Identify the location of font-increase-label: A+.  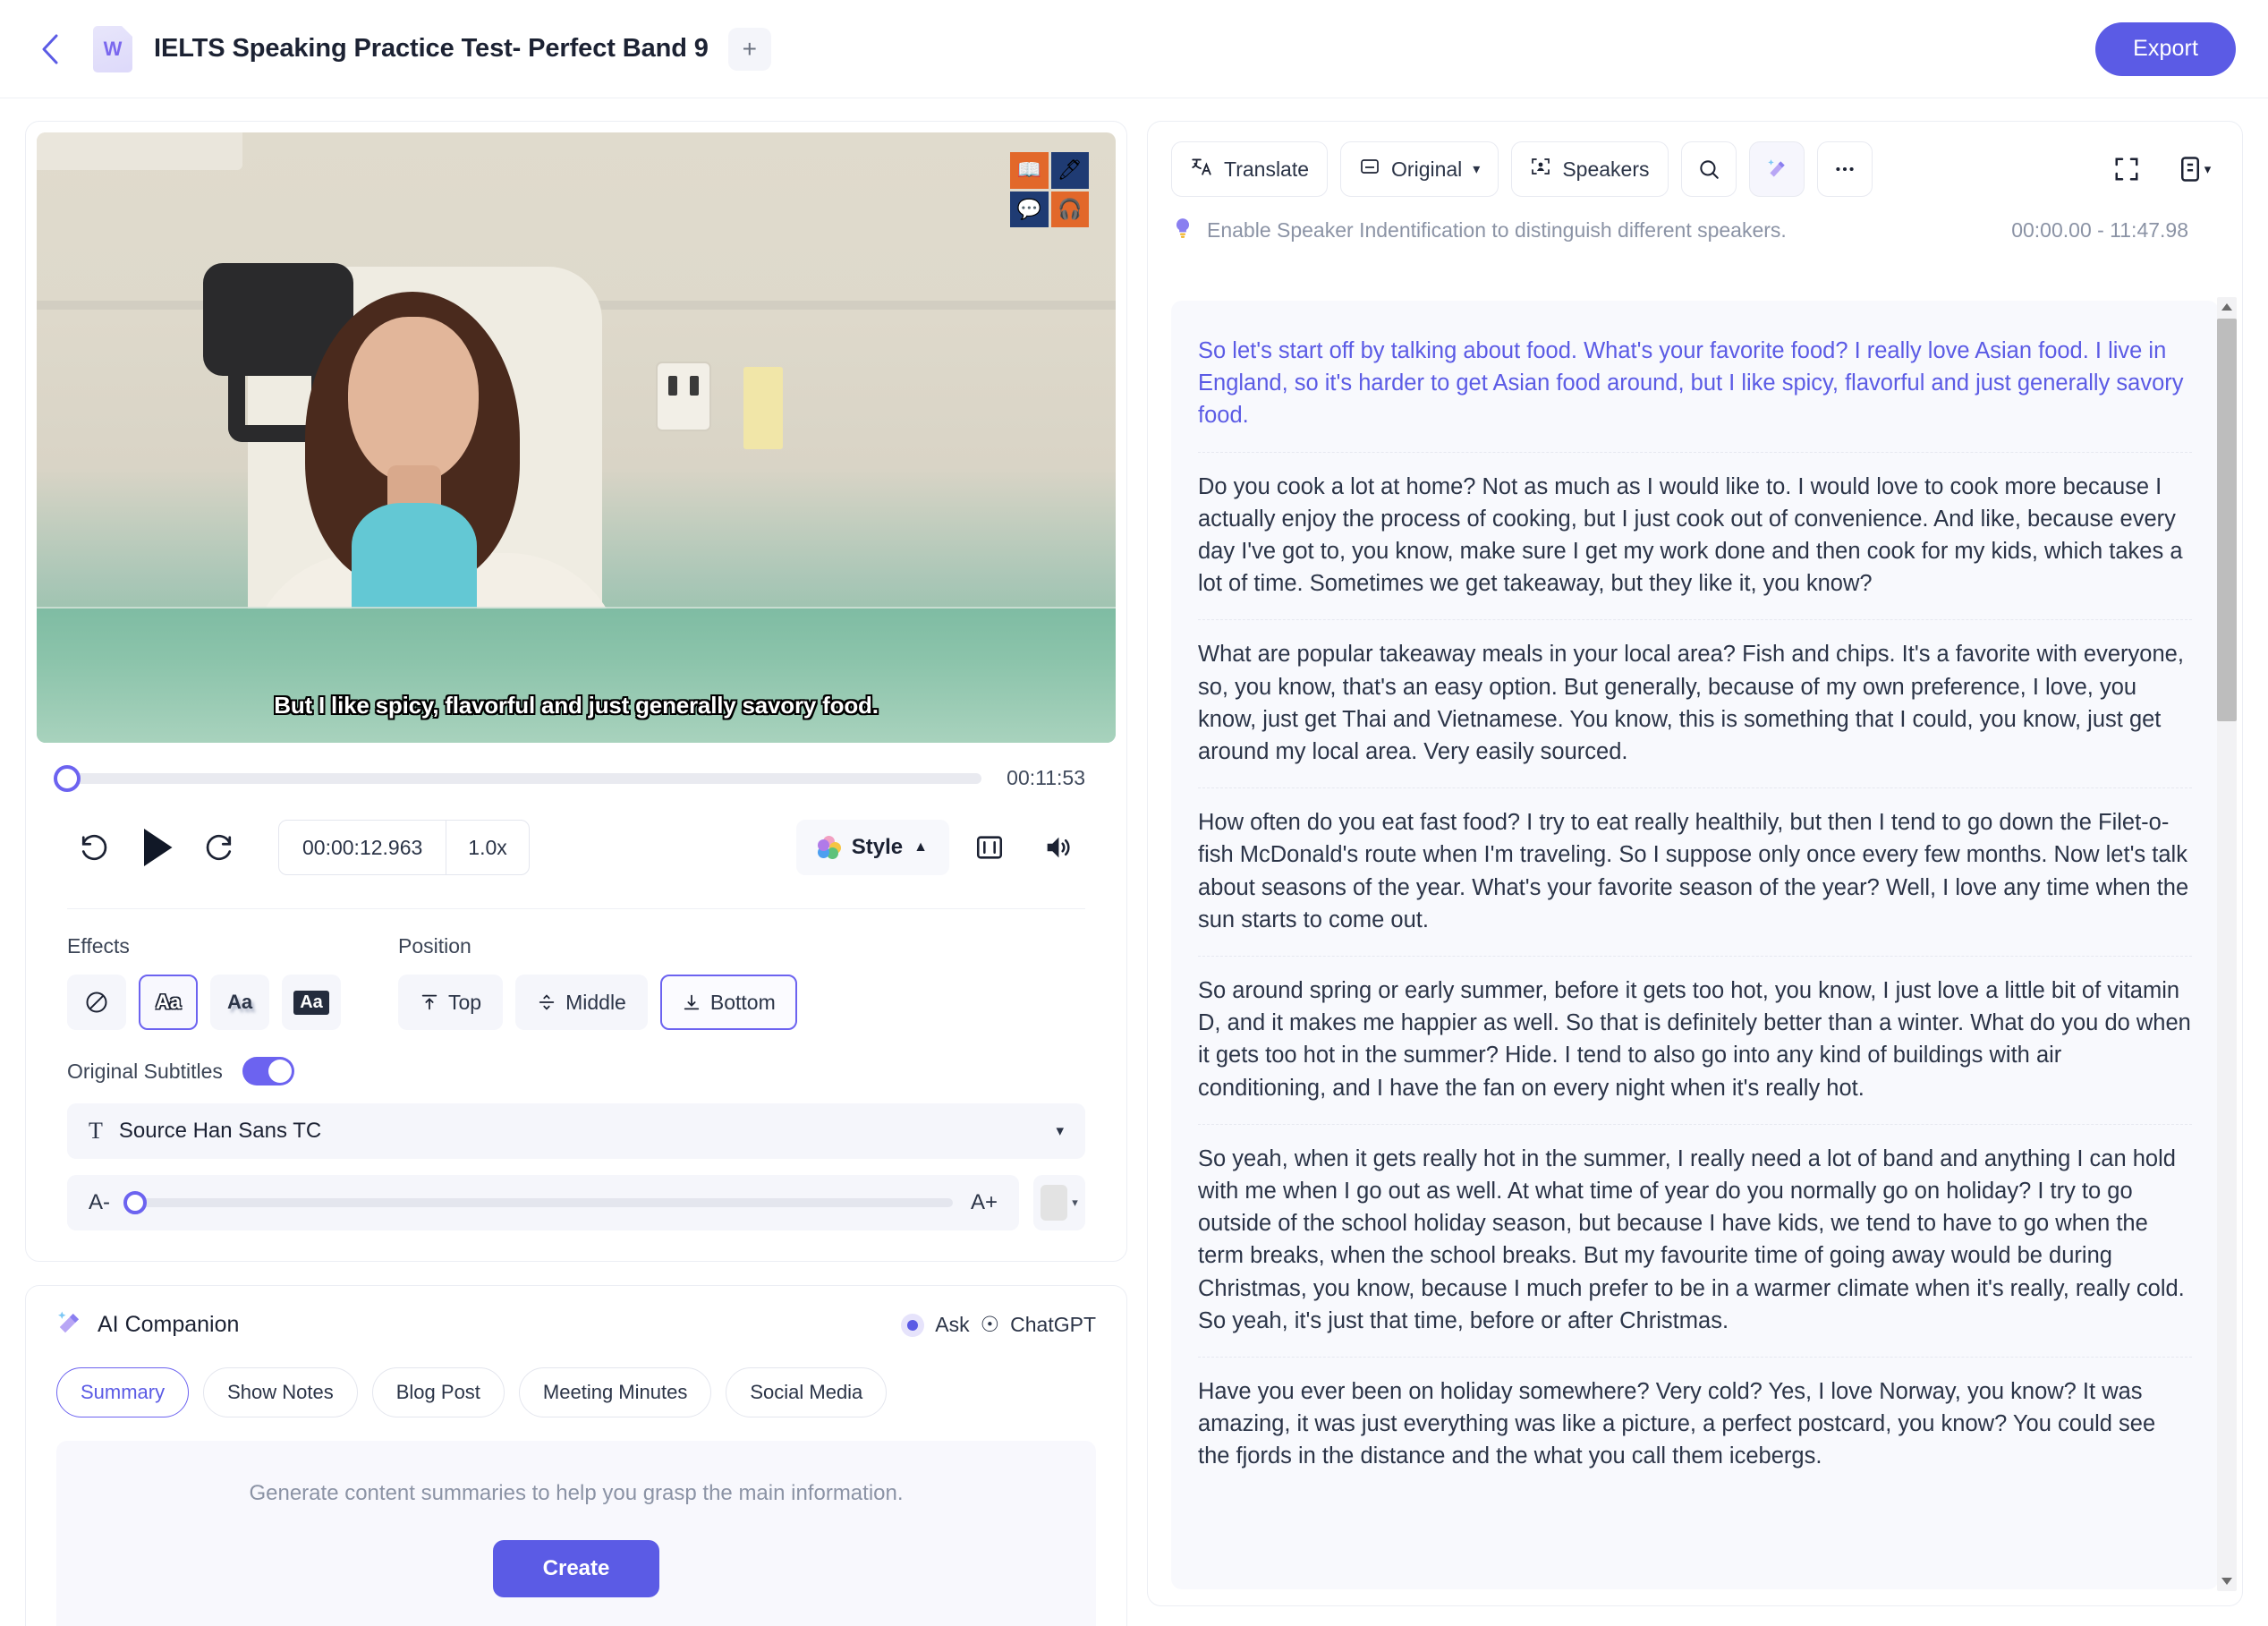
(984, 1202).